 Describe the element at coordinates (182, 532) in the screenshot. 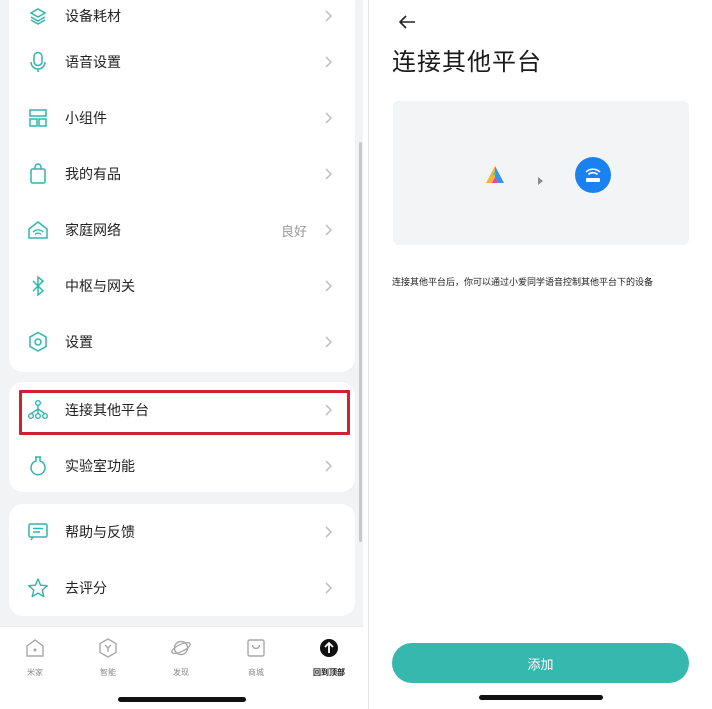

I see `menu-item-help-feedback: 帮助与反馈` at that location.